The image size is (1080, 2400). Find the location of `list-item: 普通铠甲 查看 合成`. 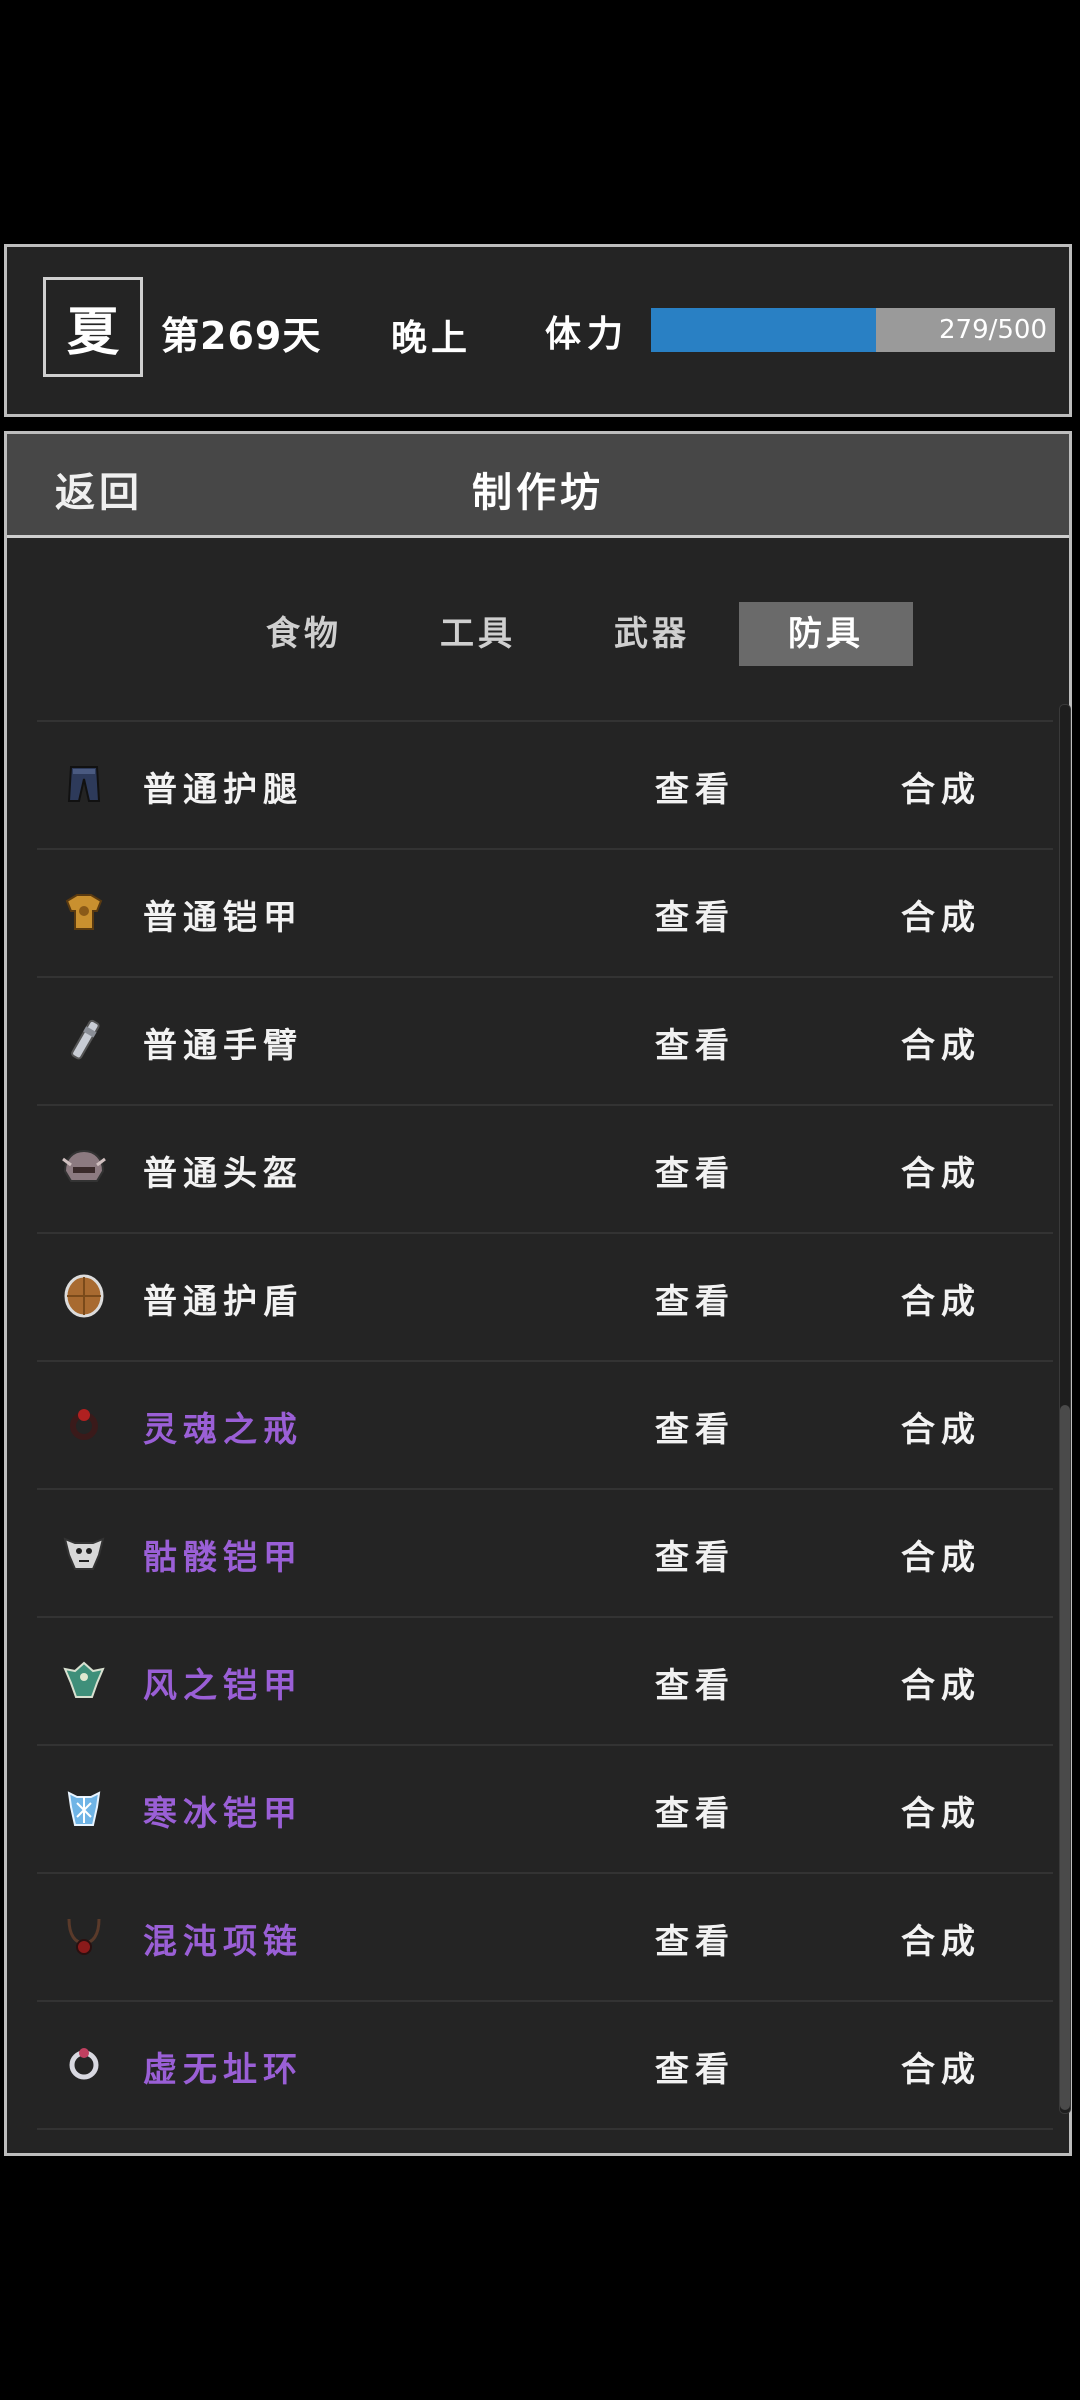

list-item: 普通铠甲 查看 合成 is located at coordinates (545, 914).